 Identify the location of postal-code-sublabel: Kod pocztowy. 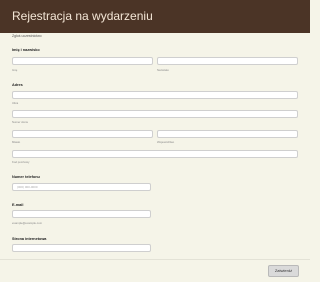
(21, 162).